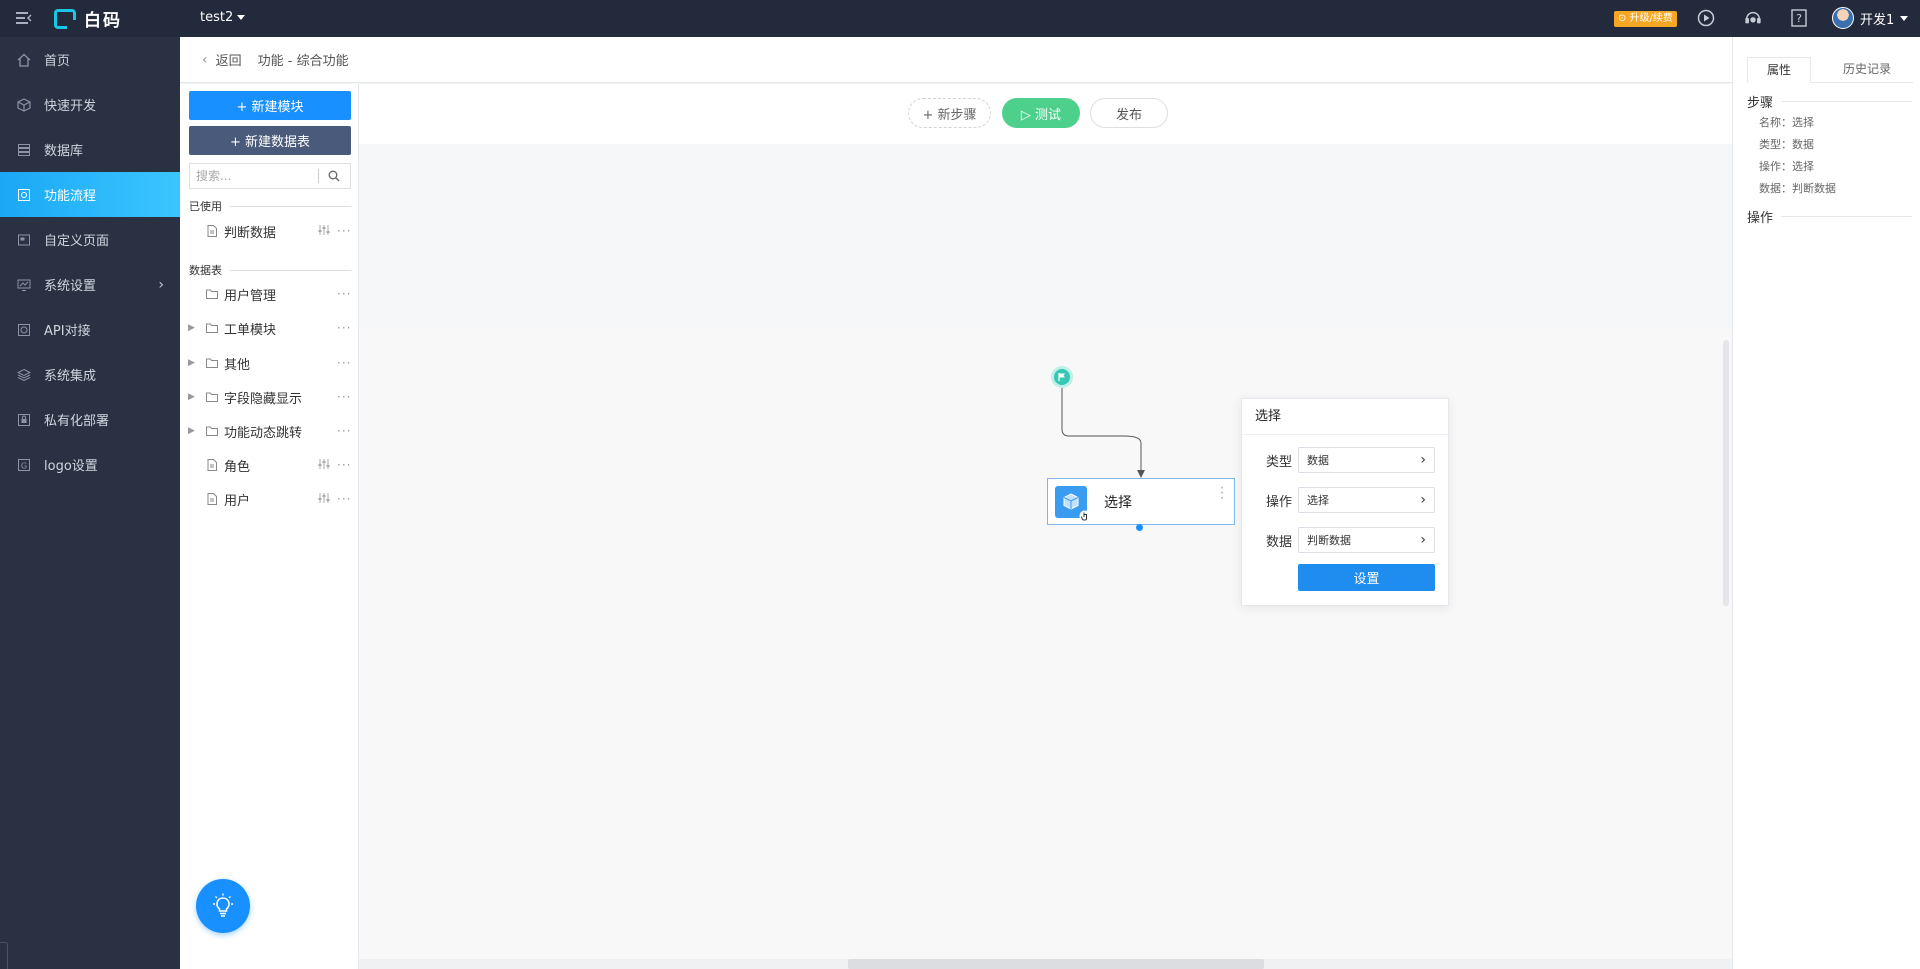 The height and width of the screenshot is (969, 1920). I want to click on horizontal-scrollbar, so click(1056, 964).